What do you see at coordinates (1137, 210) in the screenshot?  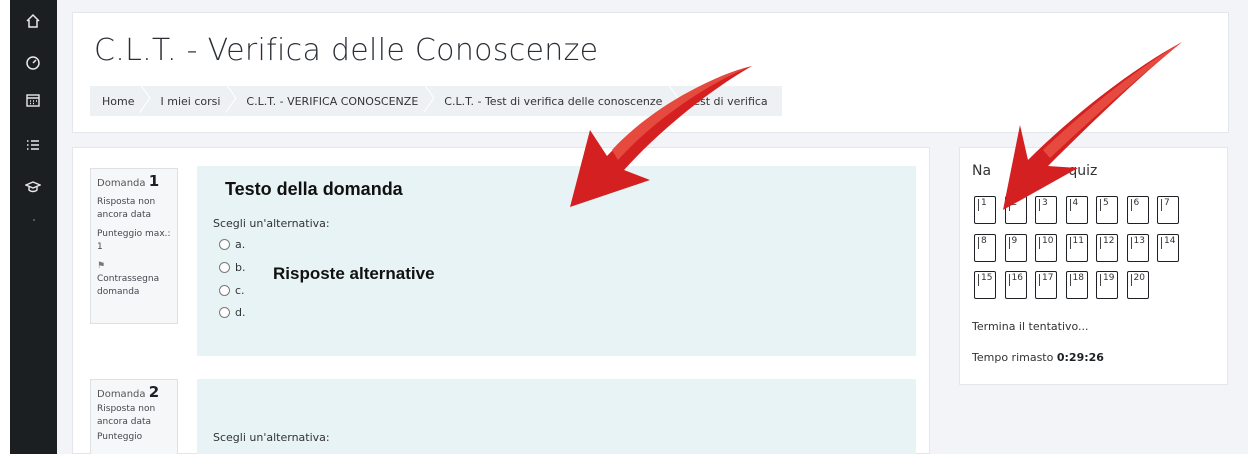 I see `quiz-nav-button-6: 6` at bounding box center [1137, 210].